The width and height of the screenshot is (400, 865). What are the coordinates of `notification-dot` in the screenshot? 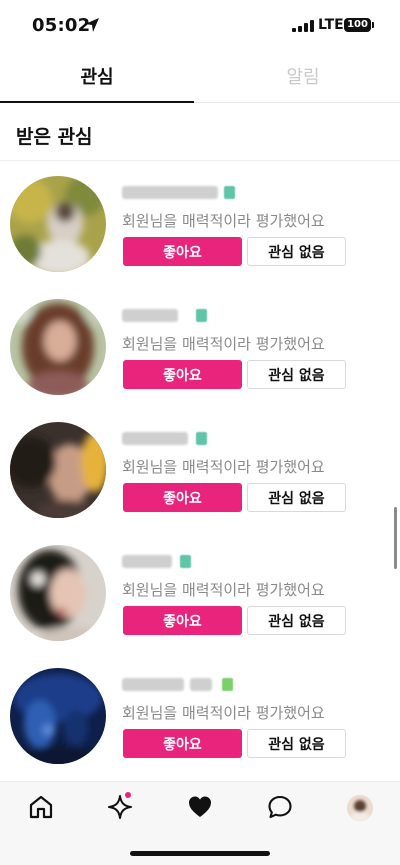 It's located at (128, 795).